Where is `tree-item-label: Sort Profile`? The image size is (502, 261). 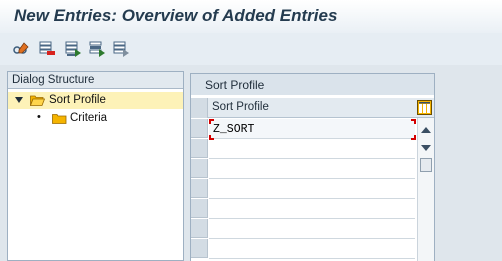
tree-item-label: Sort Profile is located at coordinates (77, 100).